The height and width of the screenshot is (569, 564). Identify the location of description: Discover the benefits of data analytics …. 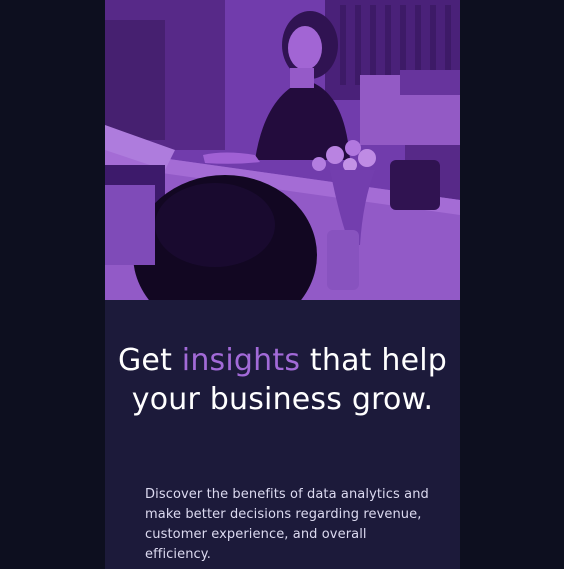
(287, 524).